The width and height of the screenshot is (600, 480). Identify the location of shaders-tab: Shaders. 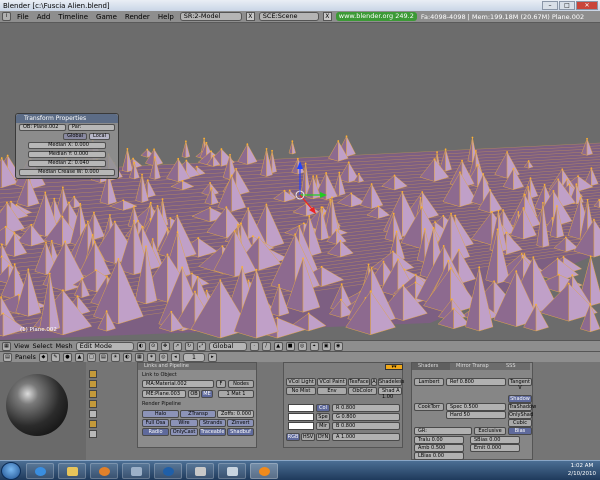
(431, 366).